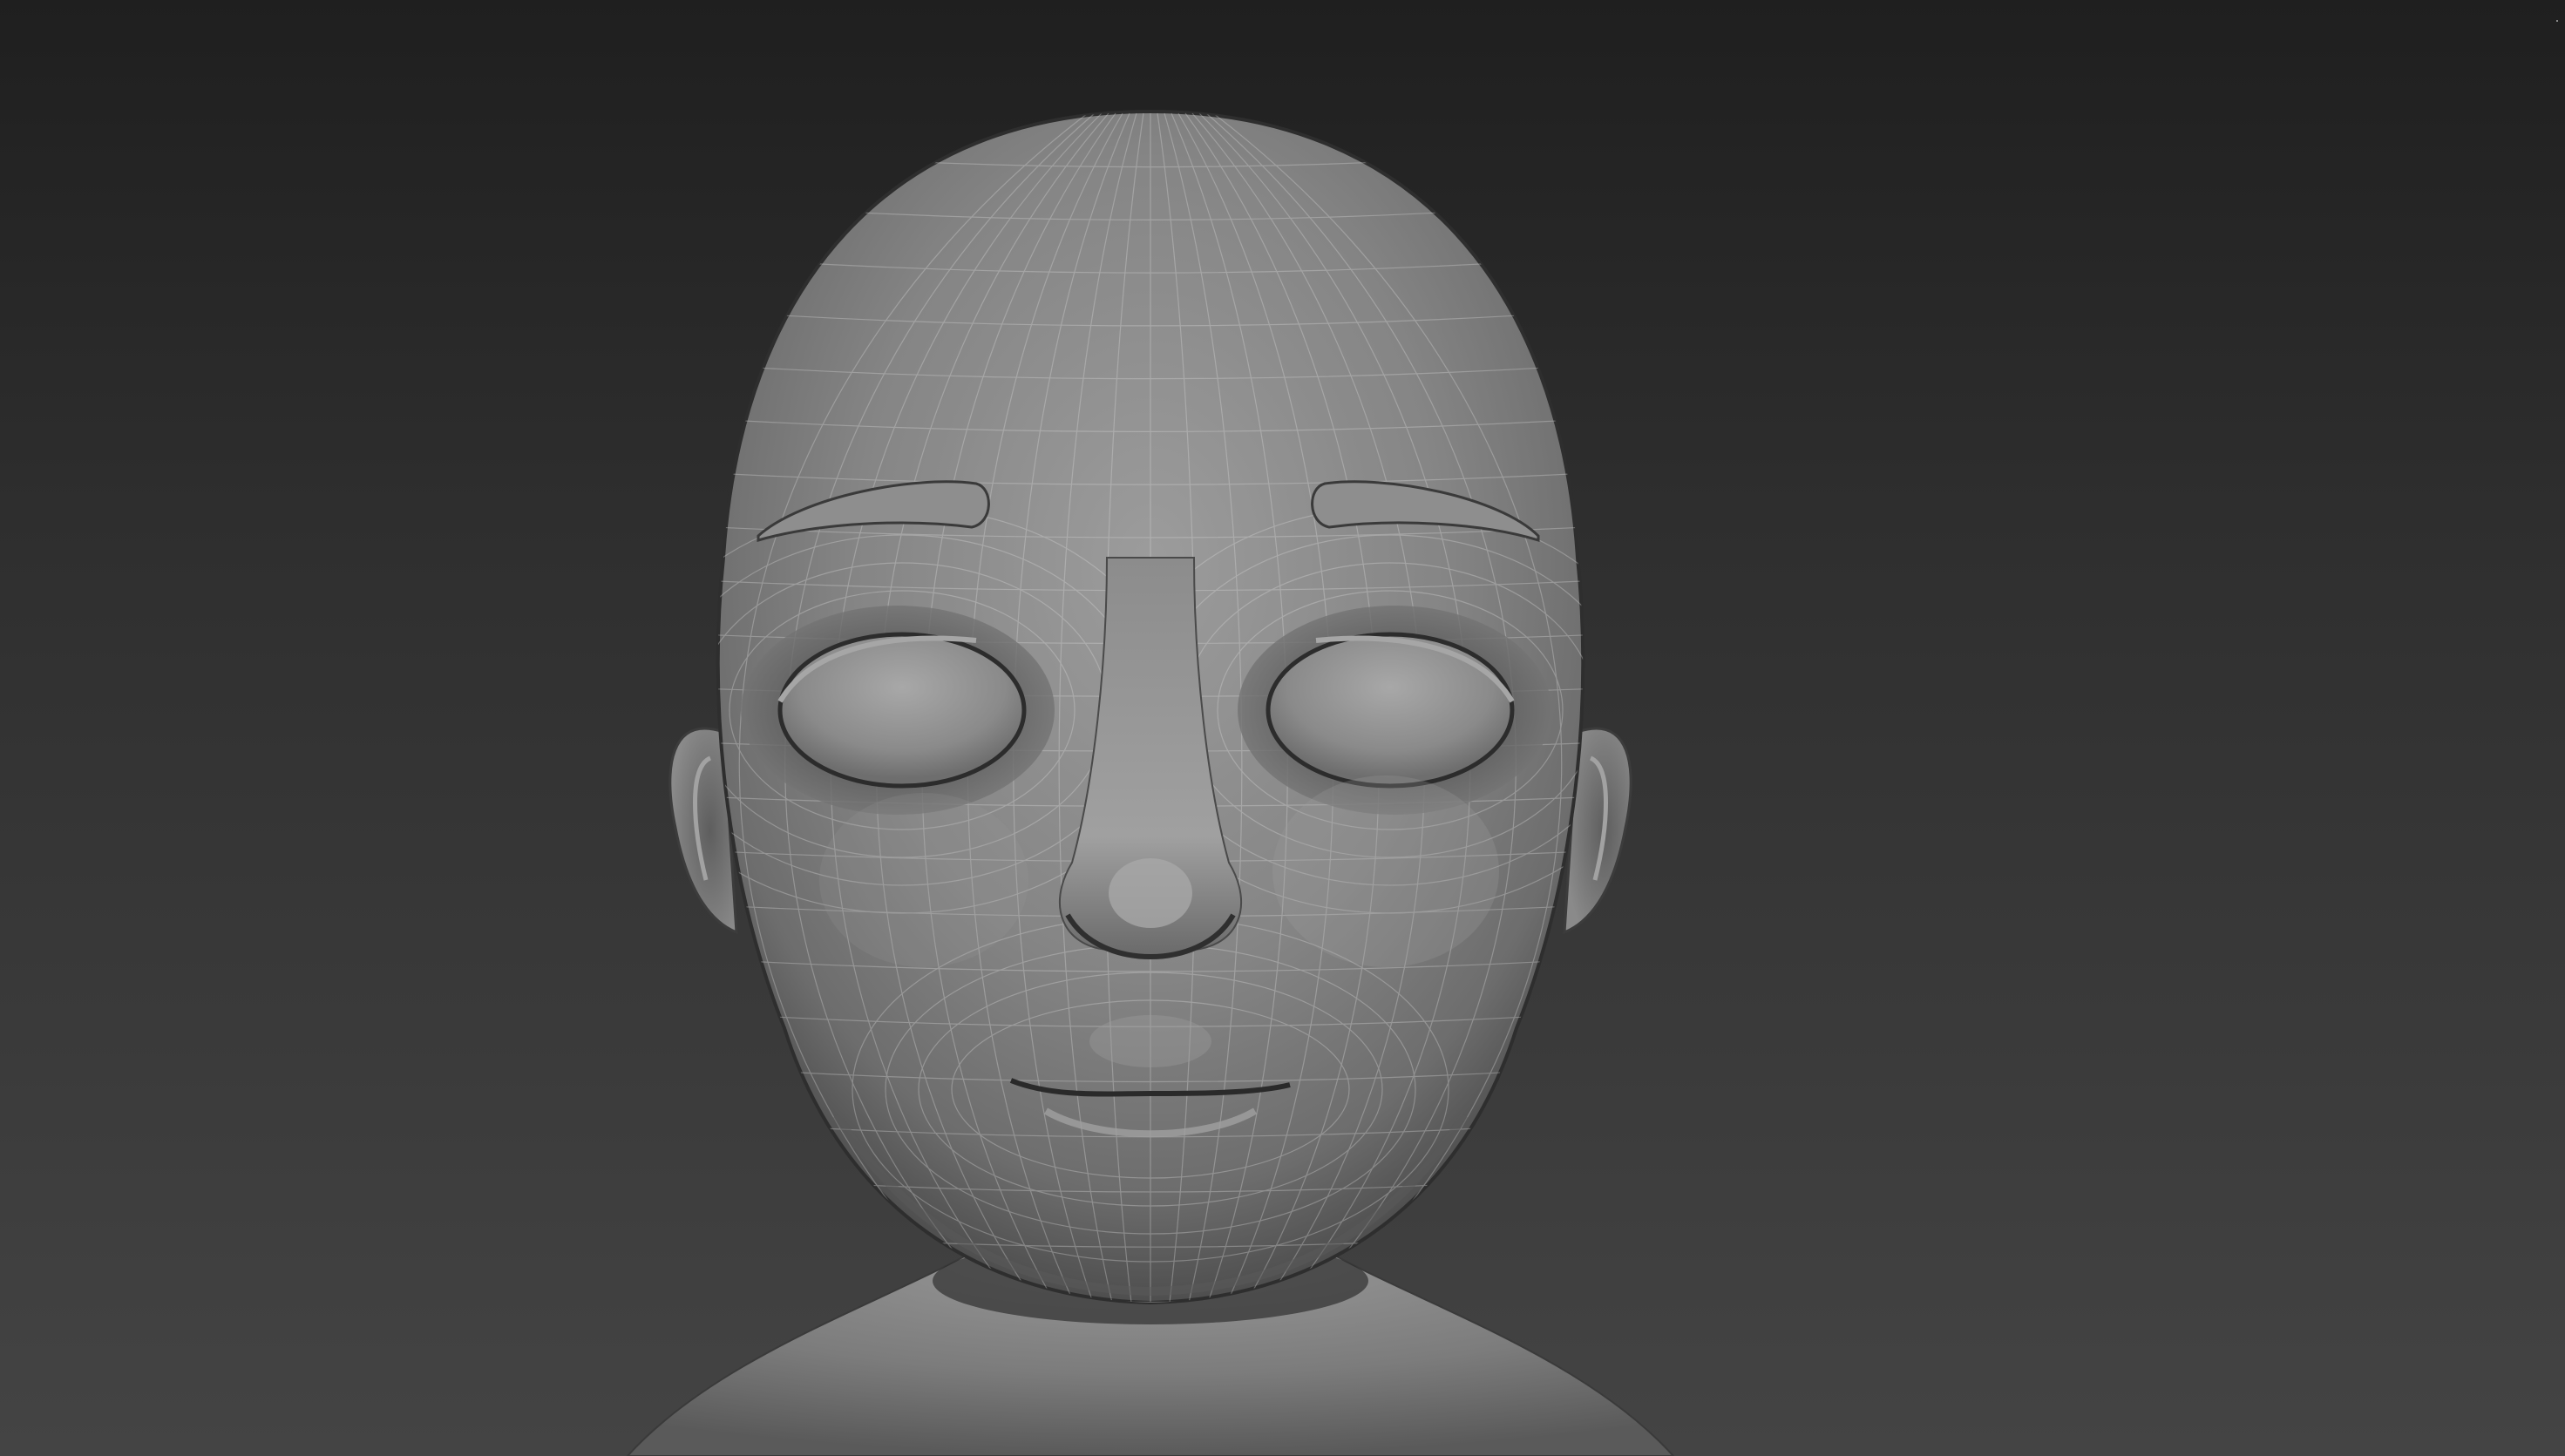  I want to click on corner-marker: ·, so click(2557, 20).